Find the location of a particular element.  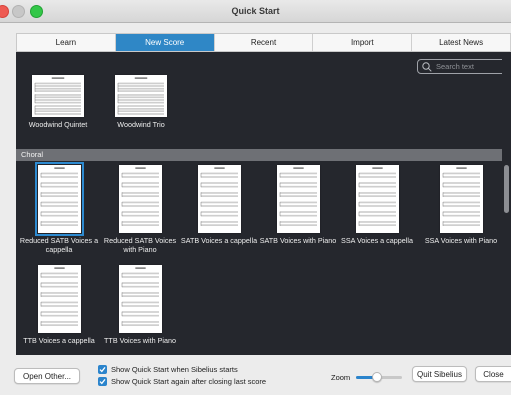

template-label: SSA Voices a cappella is located at coordinates (377, 240).